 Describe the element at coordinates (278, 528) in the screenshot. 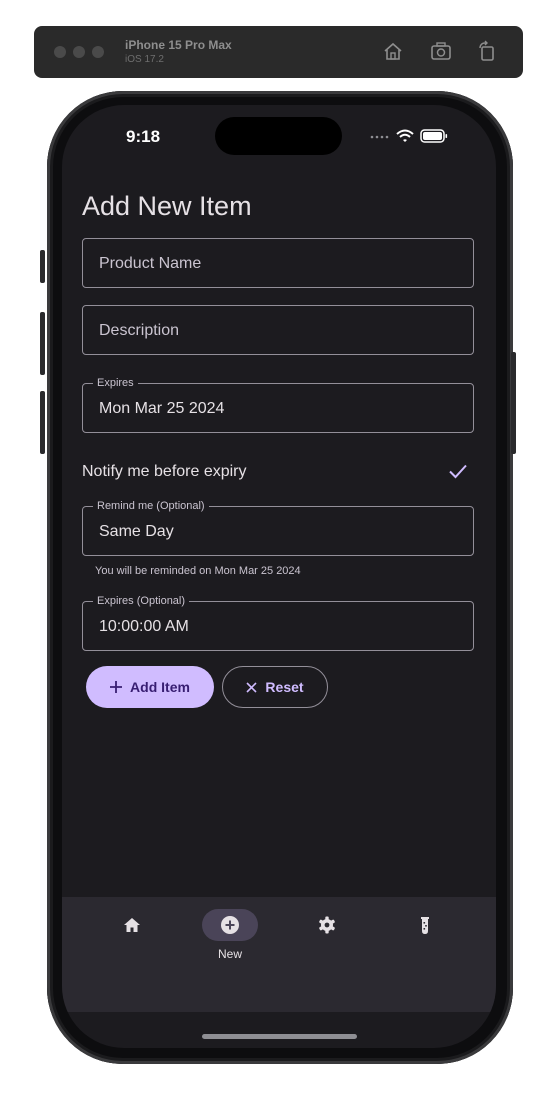

I see `remind-me-field: Remind me (Optional) Same Day` at that location.